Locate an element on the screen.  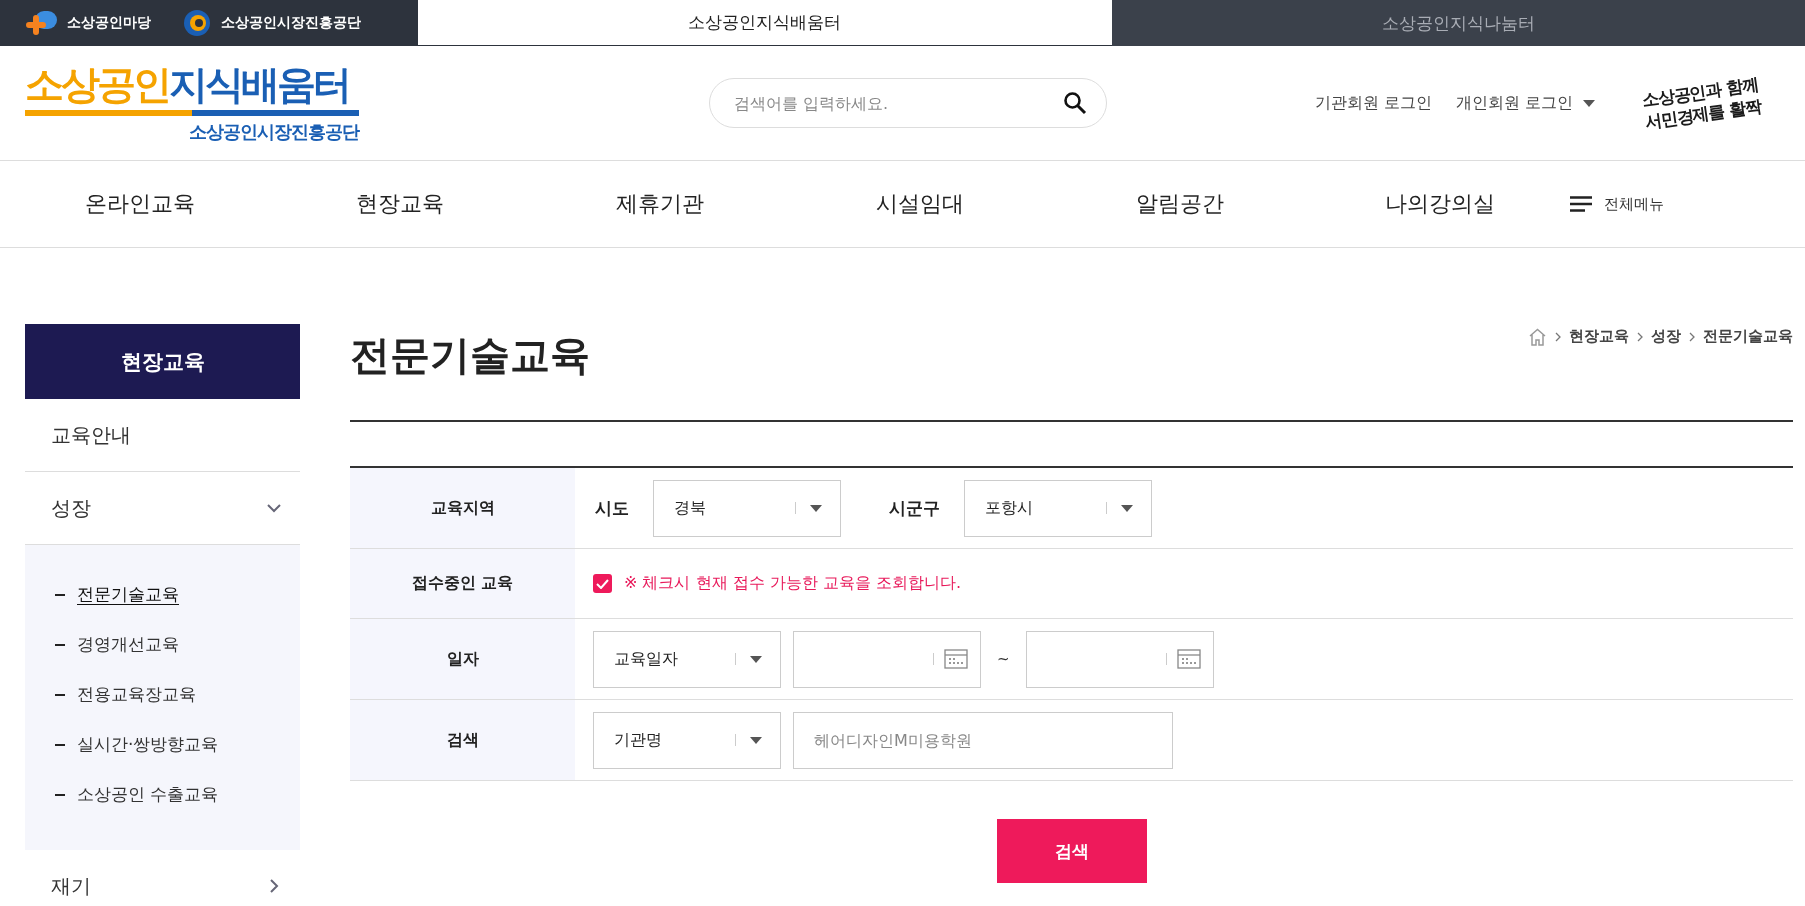
search-field: 검색어를 입력하세요. is located at coordinates (908, 103).